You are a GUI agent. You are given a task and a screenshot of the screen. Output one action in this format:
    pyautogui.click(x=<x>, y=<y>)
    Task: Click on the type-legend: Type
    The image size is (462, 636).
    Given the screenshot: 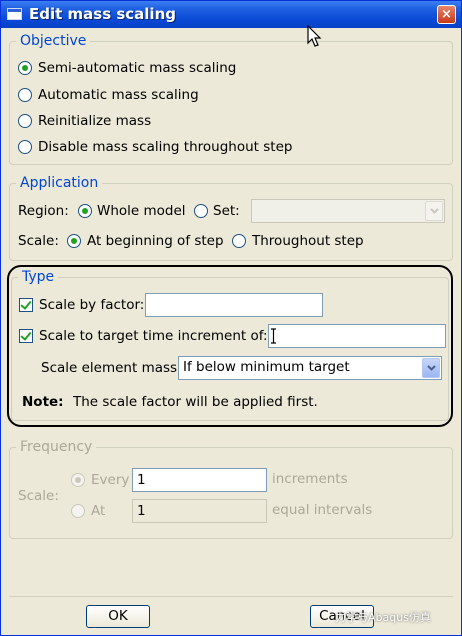 What is the action you would take?
    pyautogui.click(x=38, y=277)
    